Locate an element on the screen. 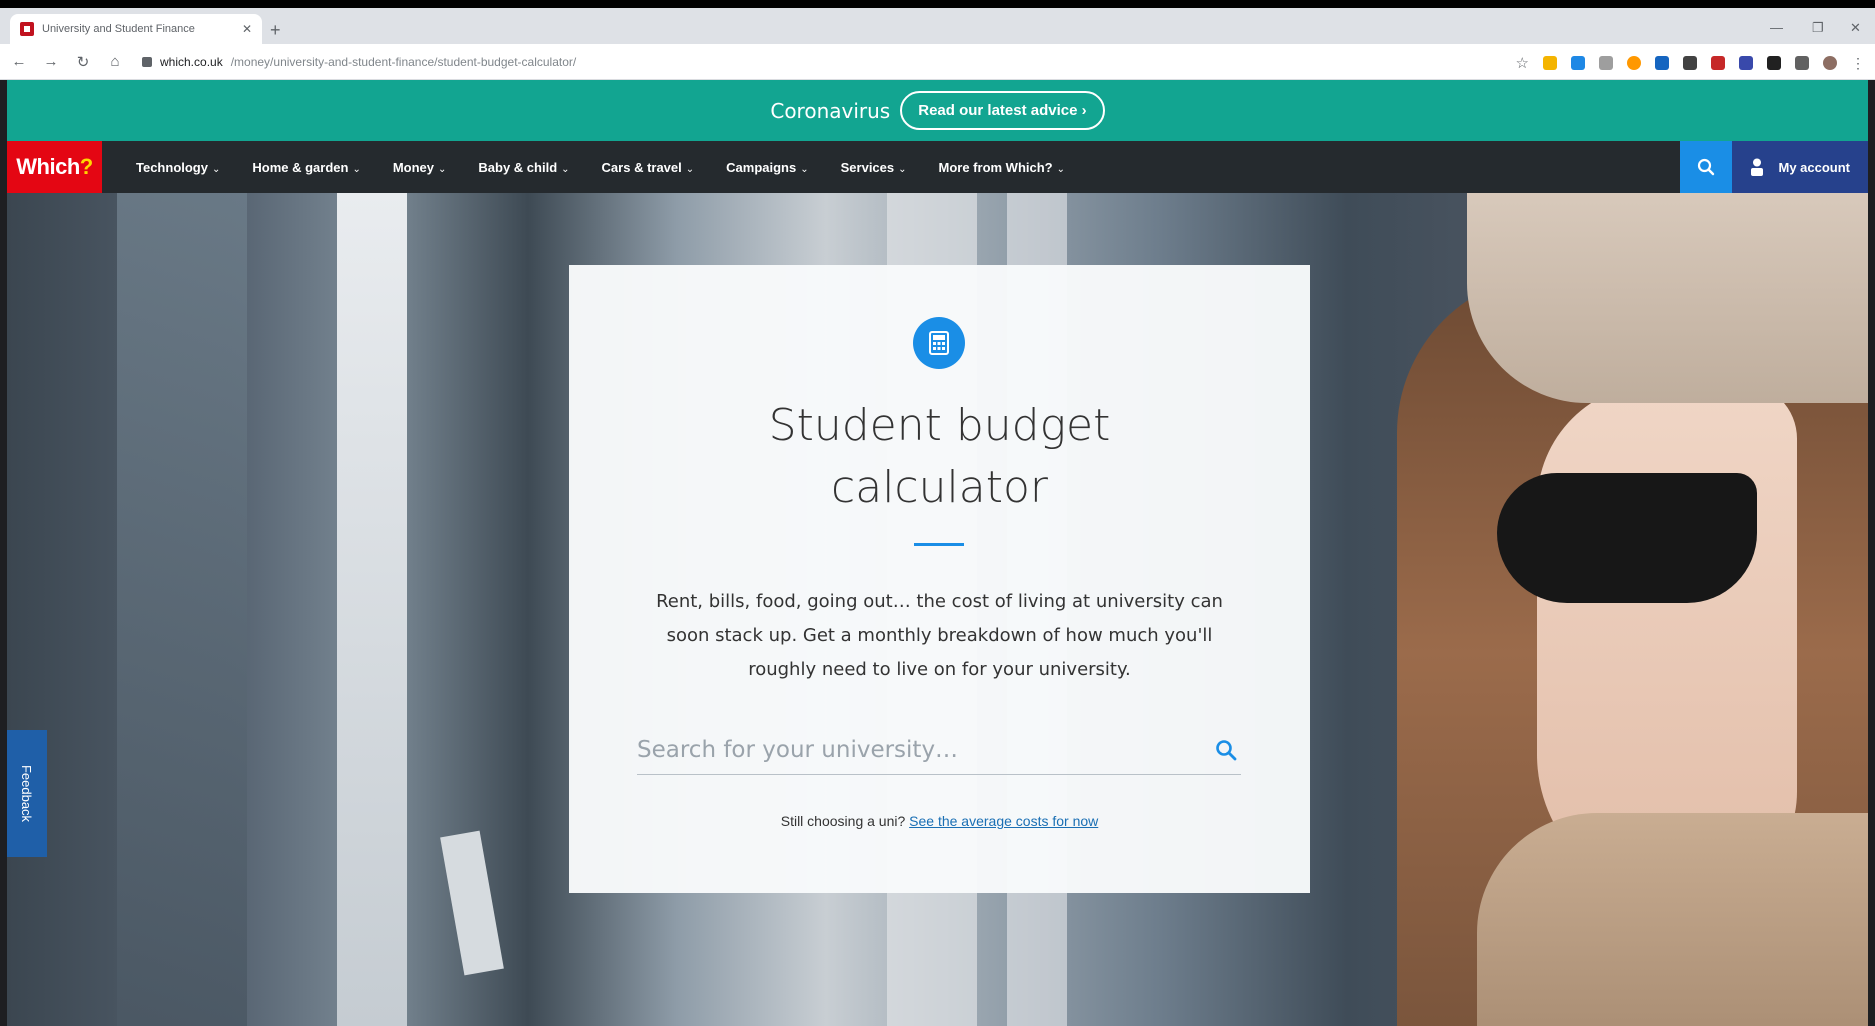 This screenshot has height=1026, width=1875. nav-item-label: More from Which? is located at coordinates (995, 167).